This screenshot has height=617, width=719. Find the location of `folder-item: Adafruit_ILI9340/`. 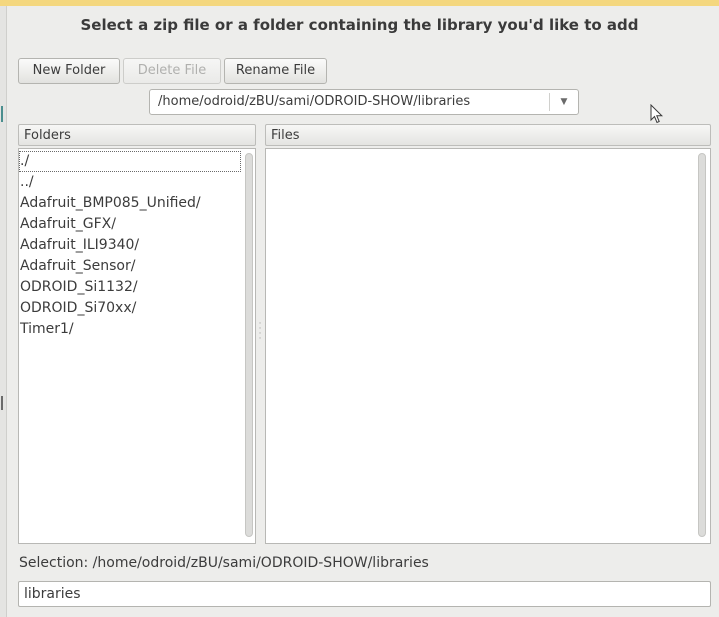

folder-item: Adafruit_ILI9340/ is located at coordinates (130, 245).